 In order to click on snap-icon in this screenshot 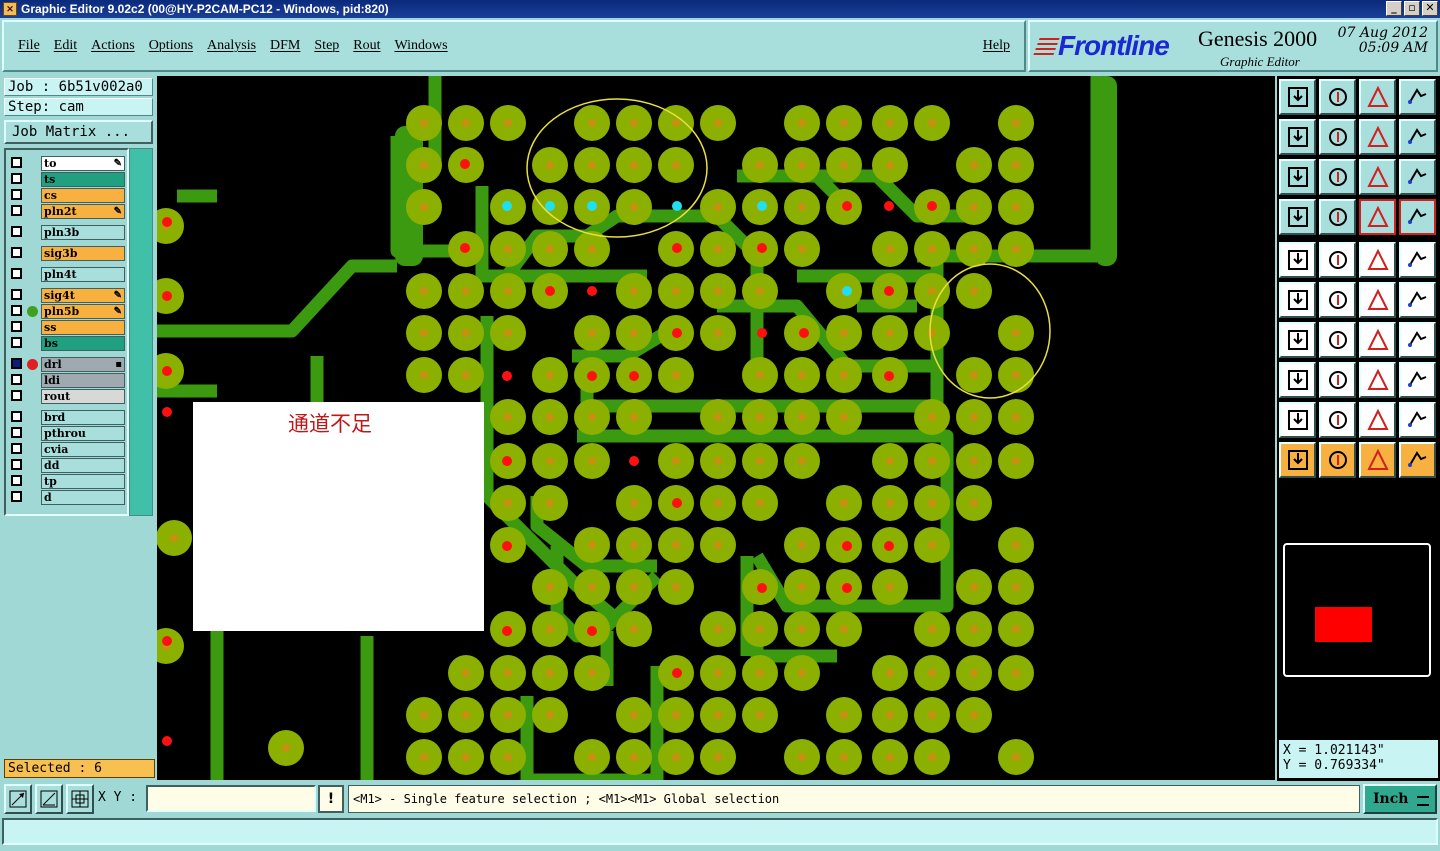, I will do `click(1297, 260)`.